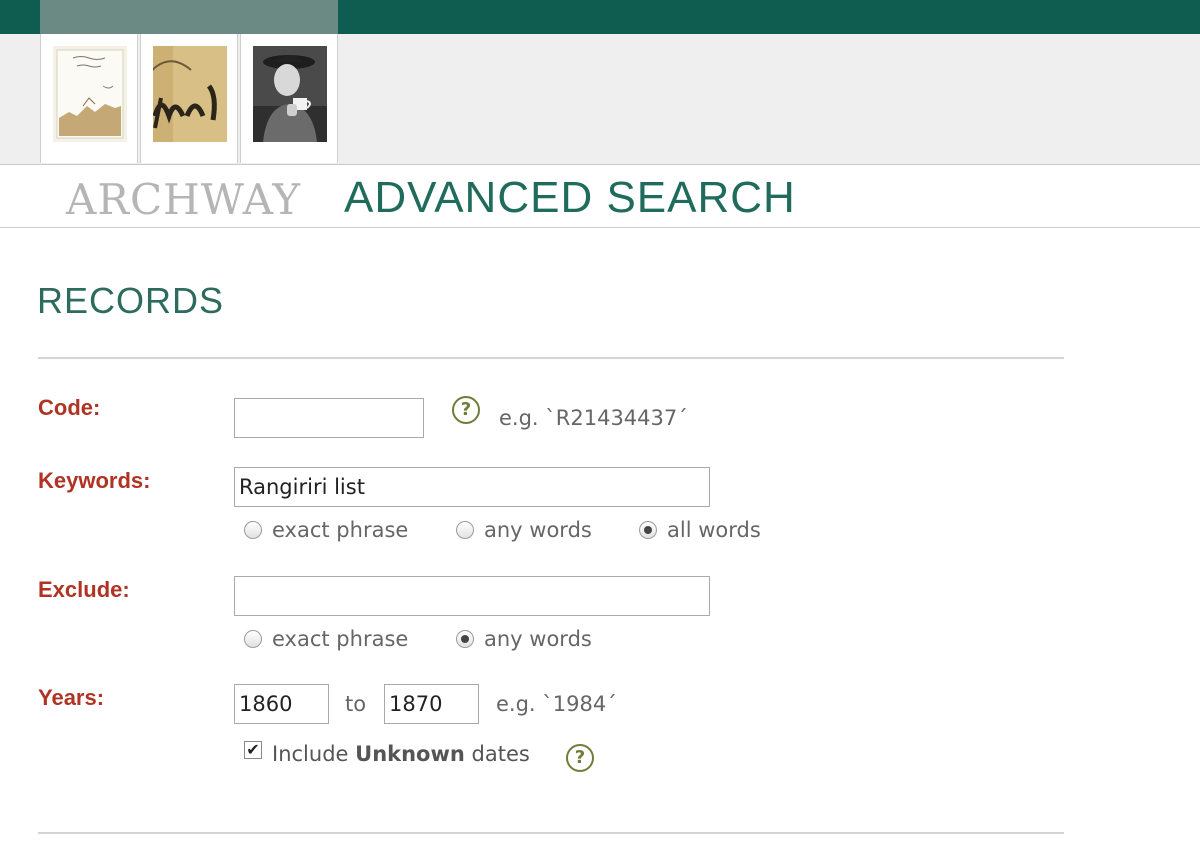 This screenshot has width=1200, height=842. Describe the element at coordinates (253, 750) in the screenshot. I see `include-unknown-dates-checkbox: ✔` at that location.